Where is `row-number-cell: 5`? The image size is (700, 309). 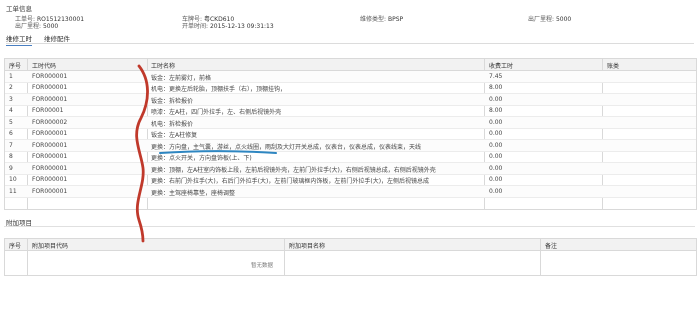 row-number-cell: 5 is located at coordinates (11, 122).